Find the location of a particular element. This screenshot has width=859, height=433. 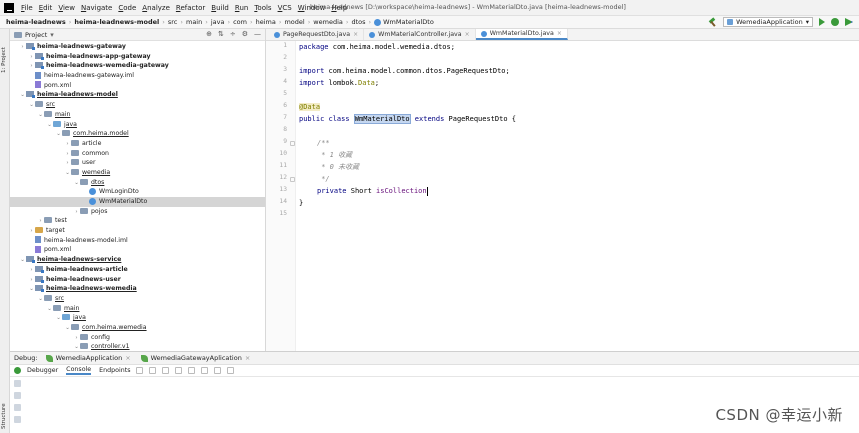

wrench-icon is located at coordinates (17, 383).